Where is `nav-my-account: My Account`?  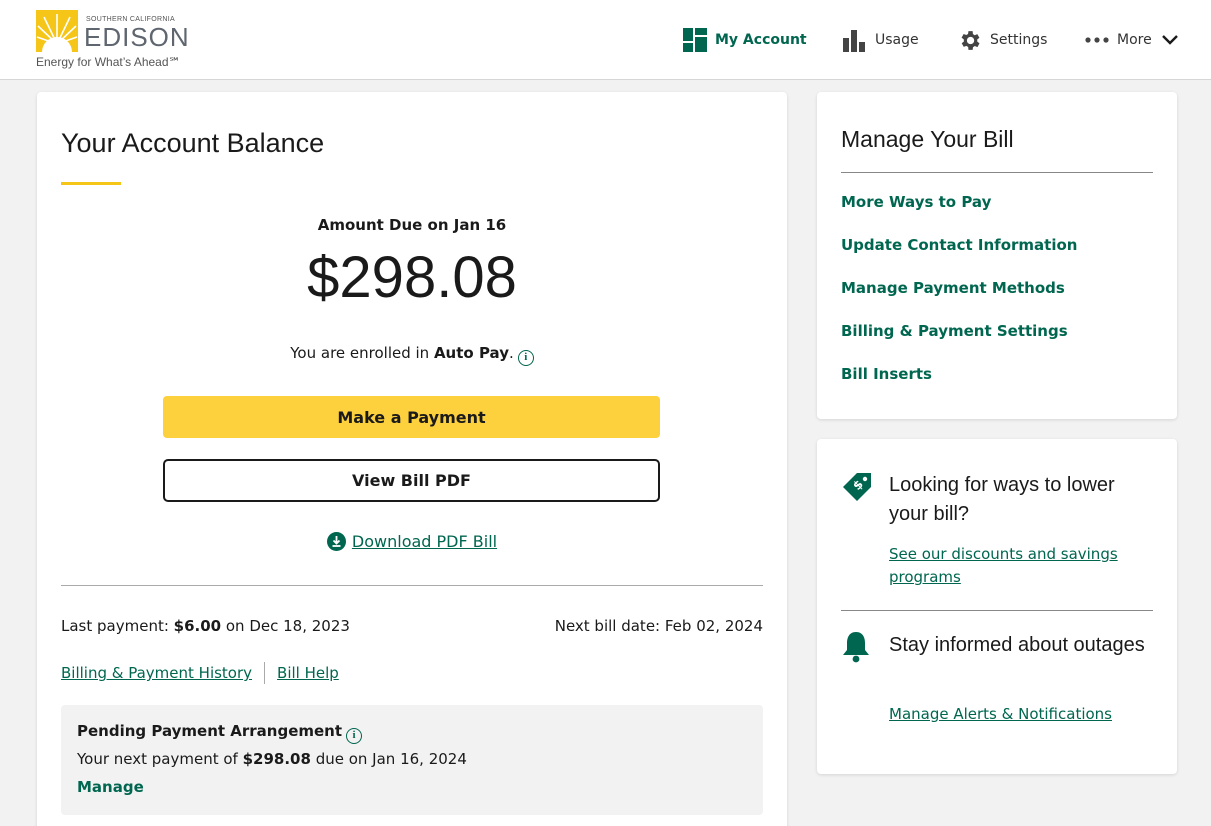 nav-my-account: My Account is located at coordinates (745, 40).